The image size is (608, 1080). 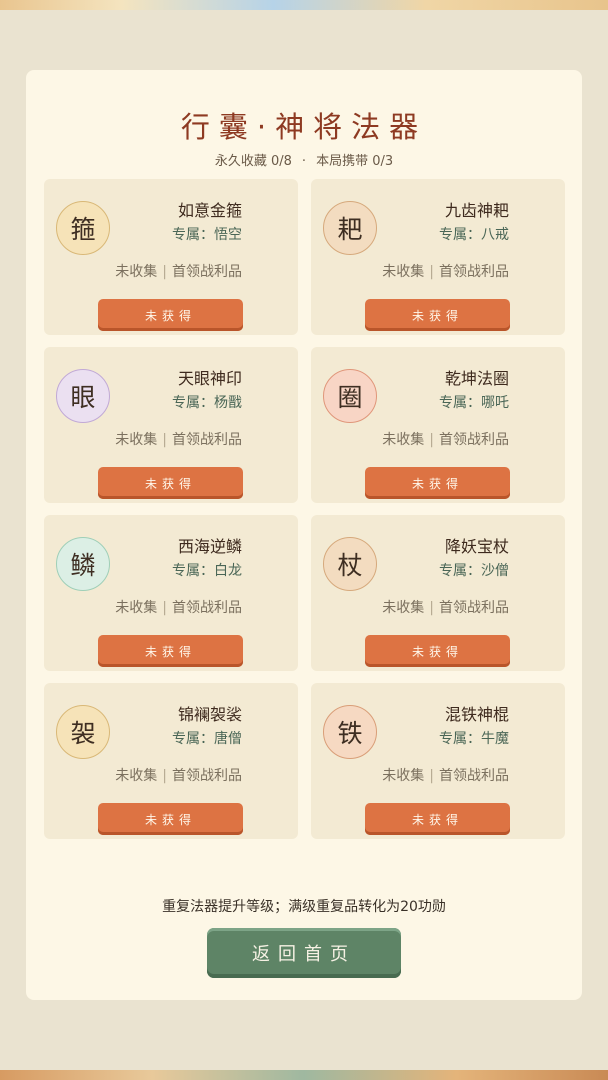 I want to click on page-title: 行囊·神将法器, so click(x=304, y=127).